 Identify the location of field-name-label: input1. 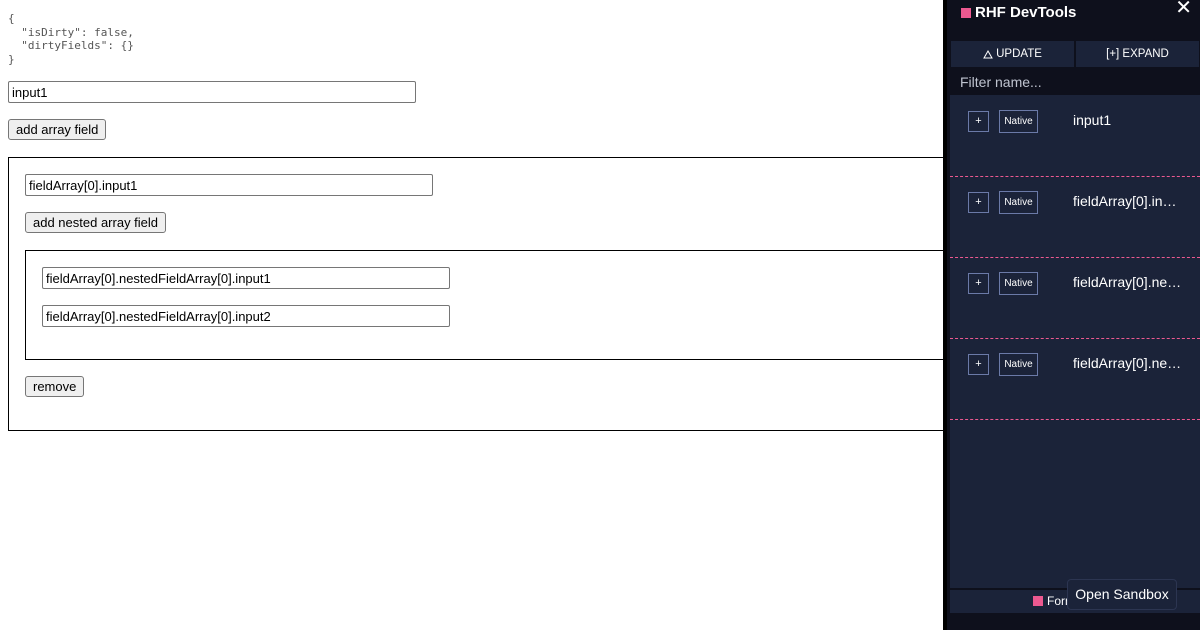
(1092, 120).